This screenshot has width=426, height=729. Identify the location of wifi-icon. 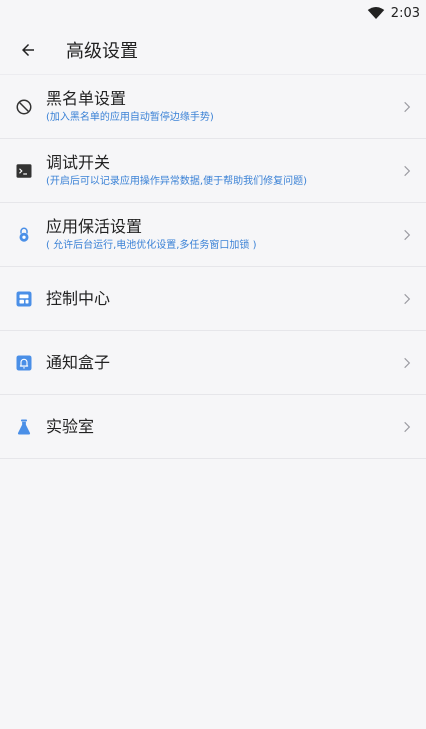
(376, 13).